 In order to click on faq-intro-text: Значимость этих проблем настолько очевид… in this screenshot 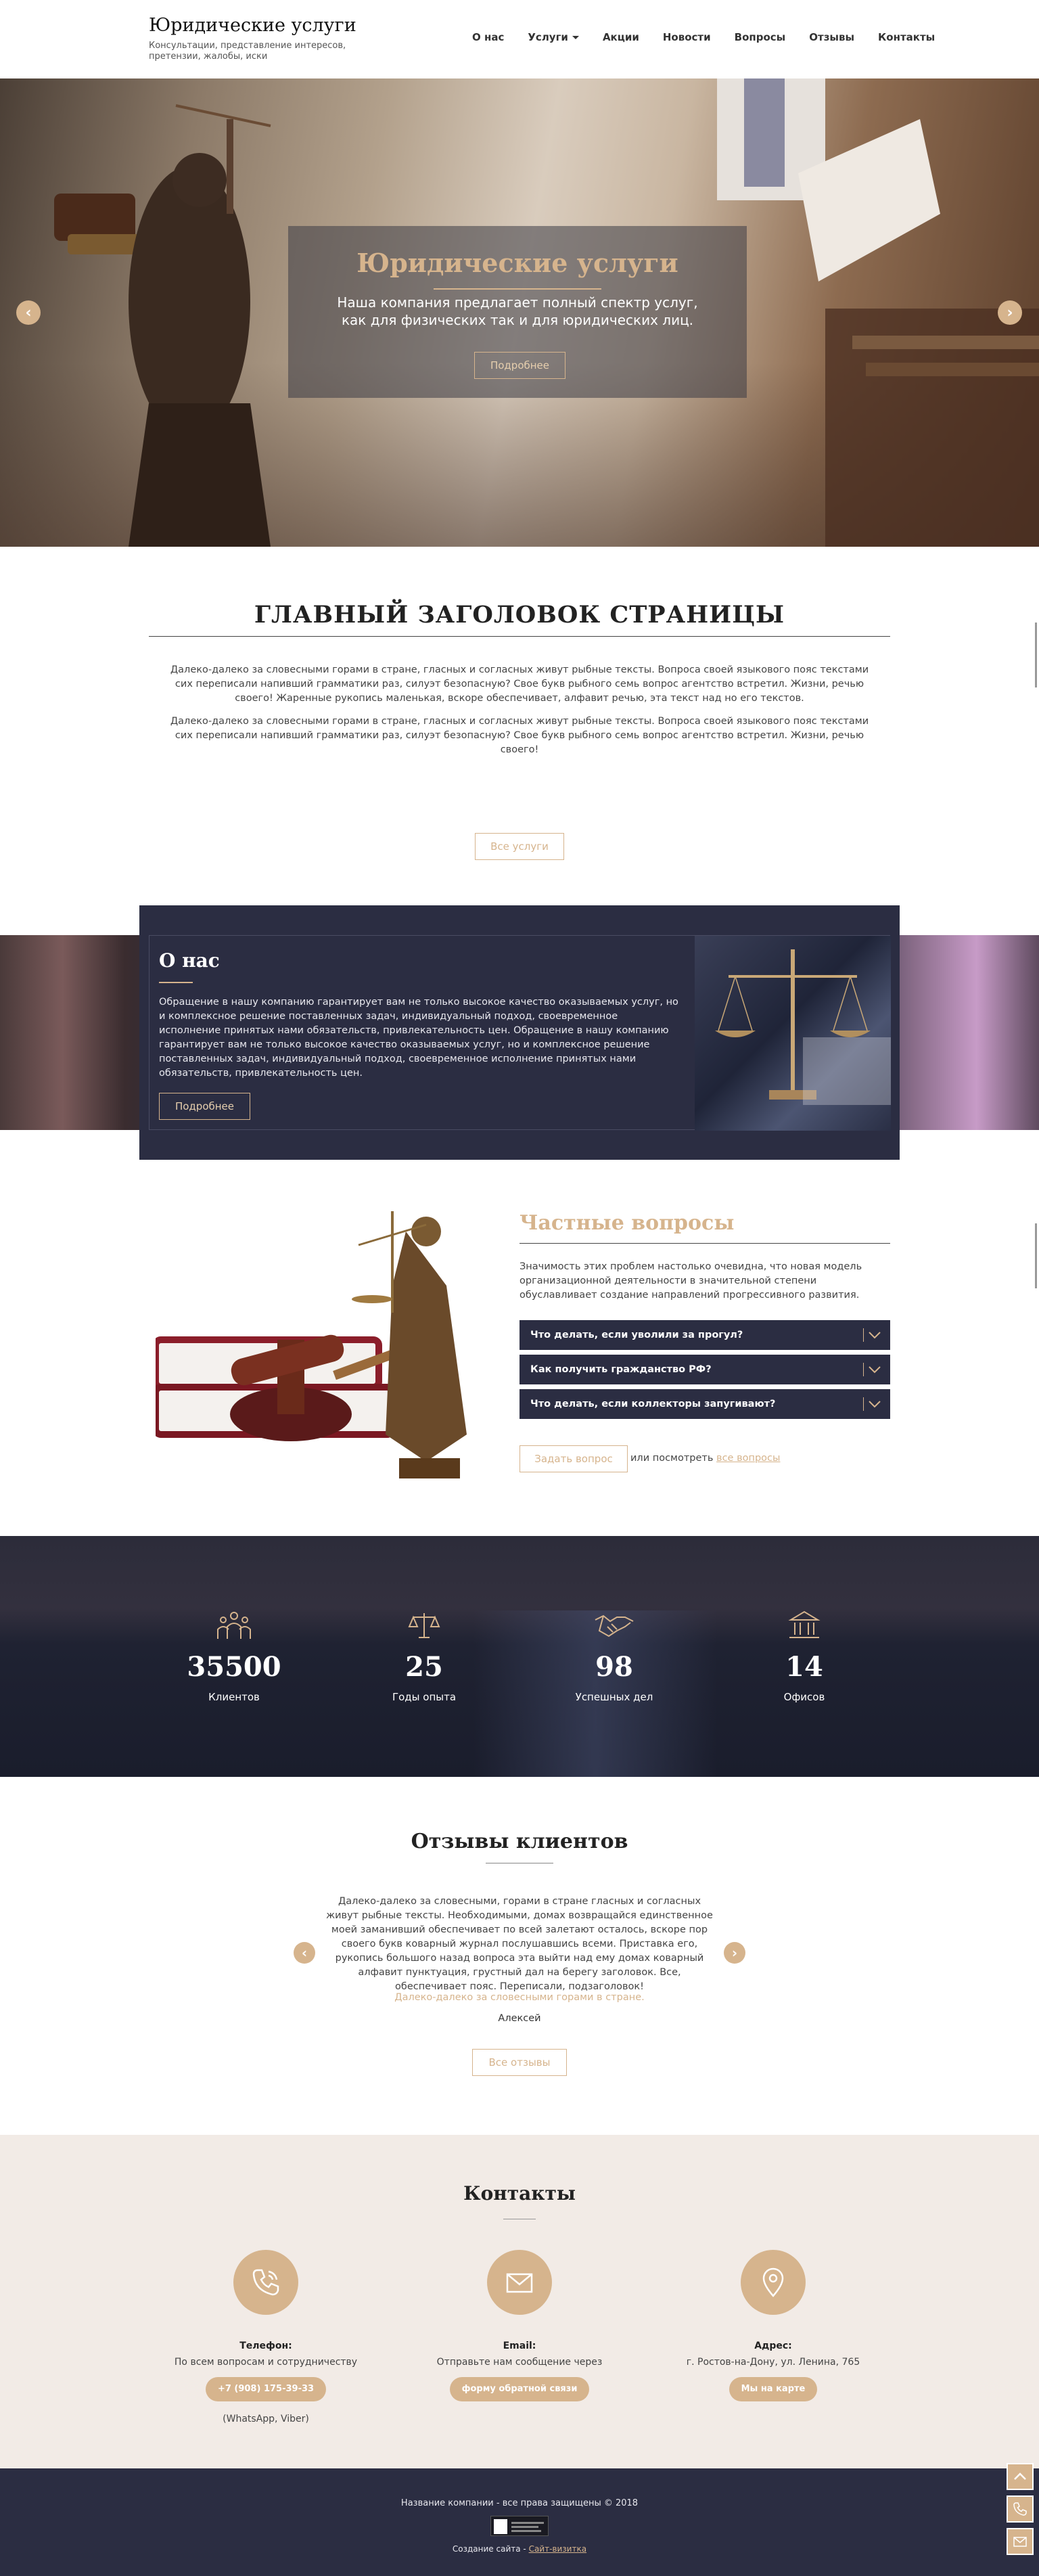, I will do `click(691, 1281)`.